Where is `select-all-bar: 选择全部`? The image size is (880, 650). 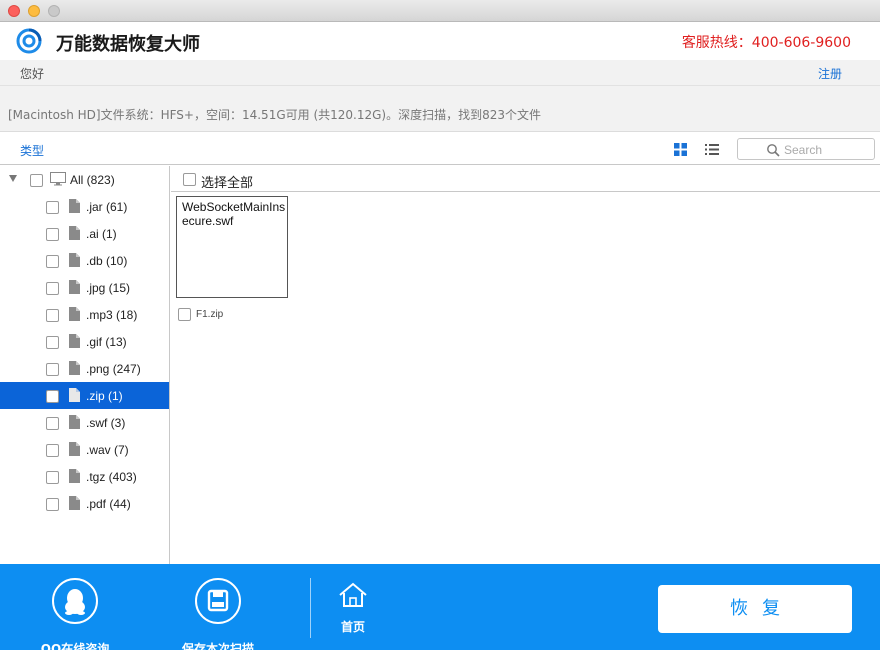 select-all-bar: 选择全部 is located at coordinates (525, 179).